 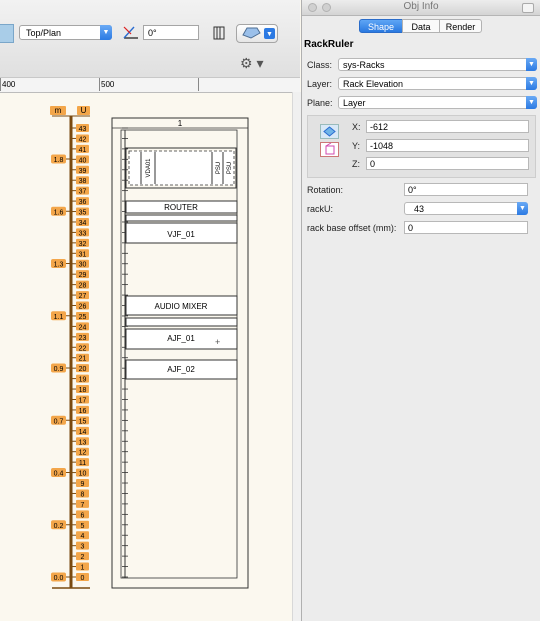 What do you see at coordinates (83, 348) in the screenshot?
I see `u-label: 22` at bounding box center [83, 348].